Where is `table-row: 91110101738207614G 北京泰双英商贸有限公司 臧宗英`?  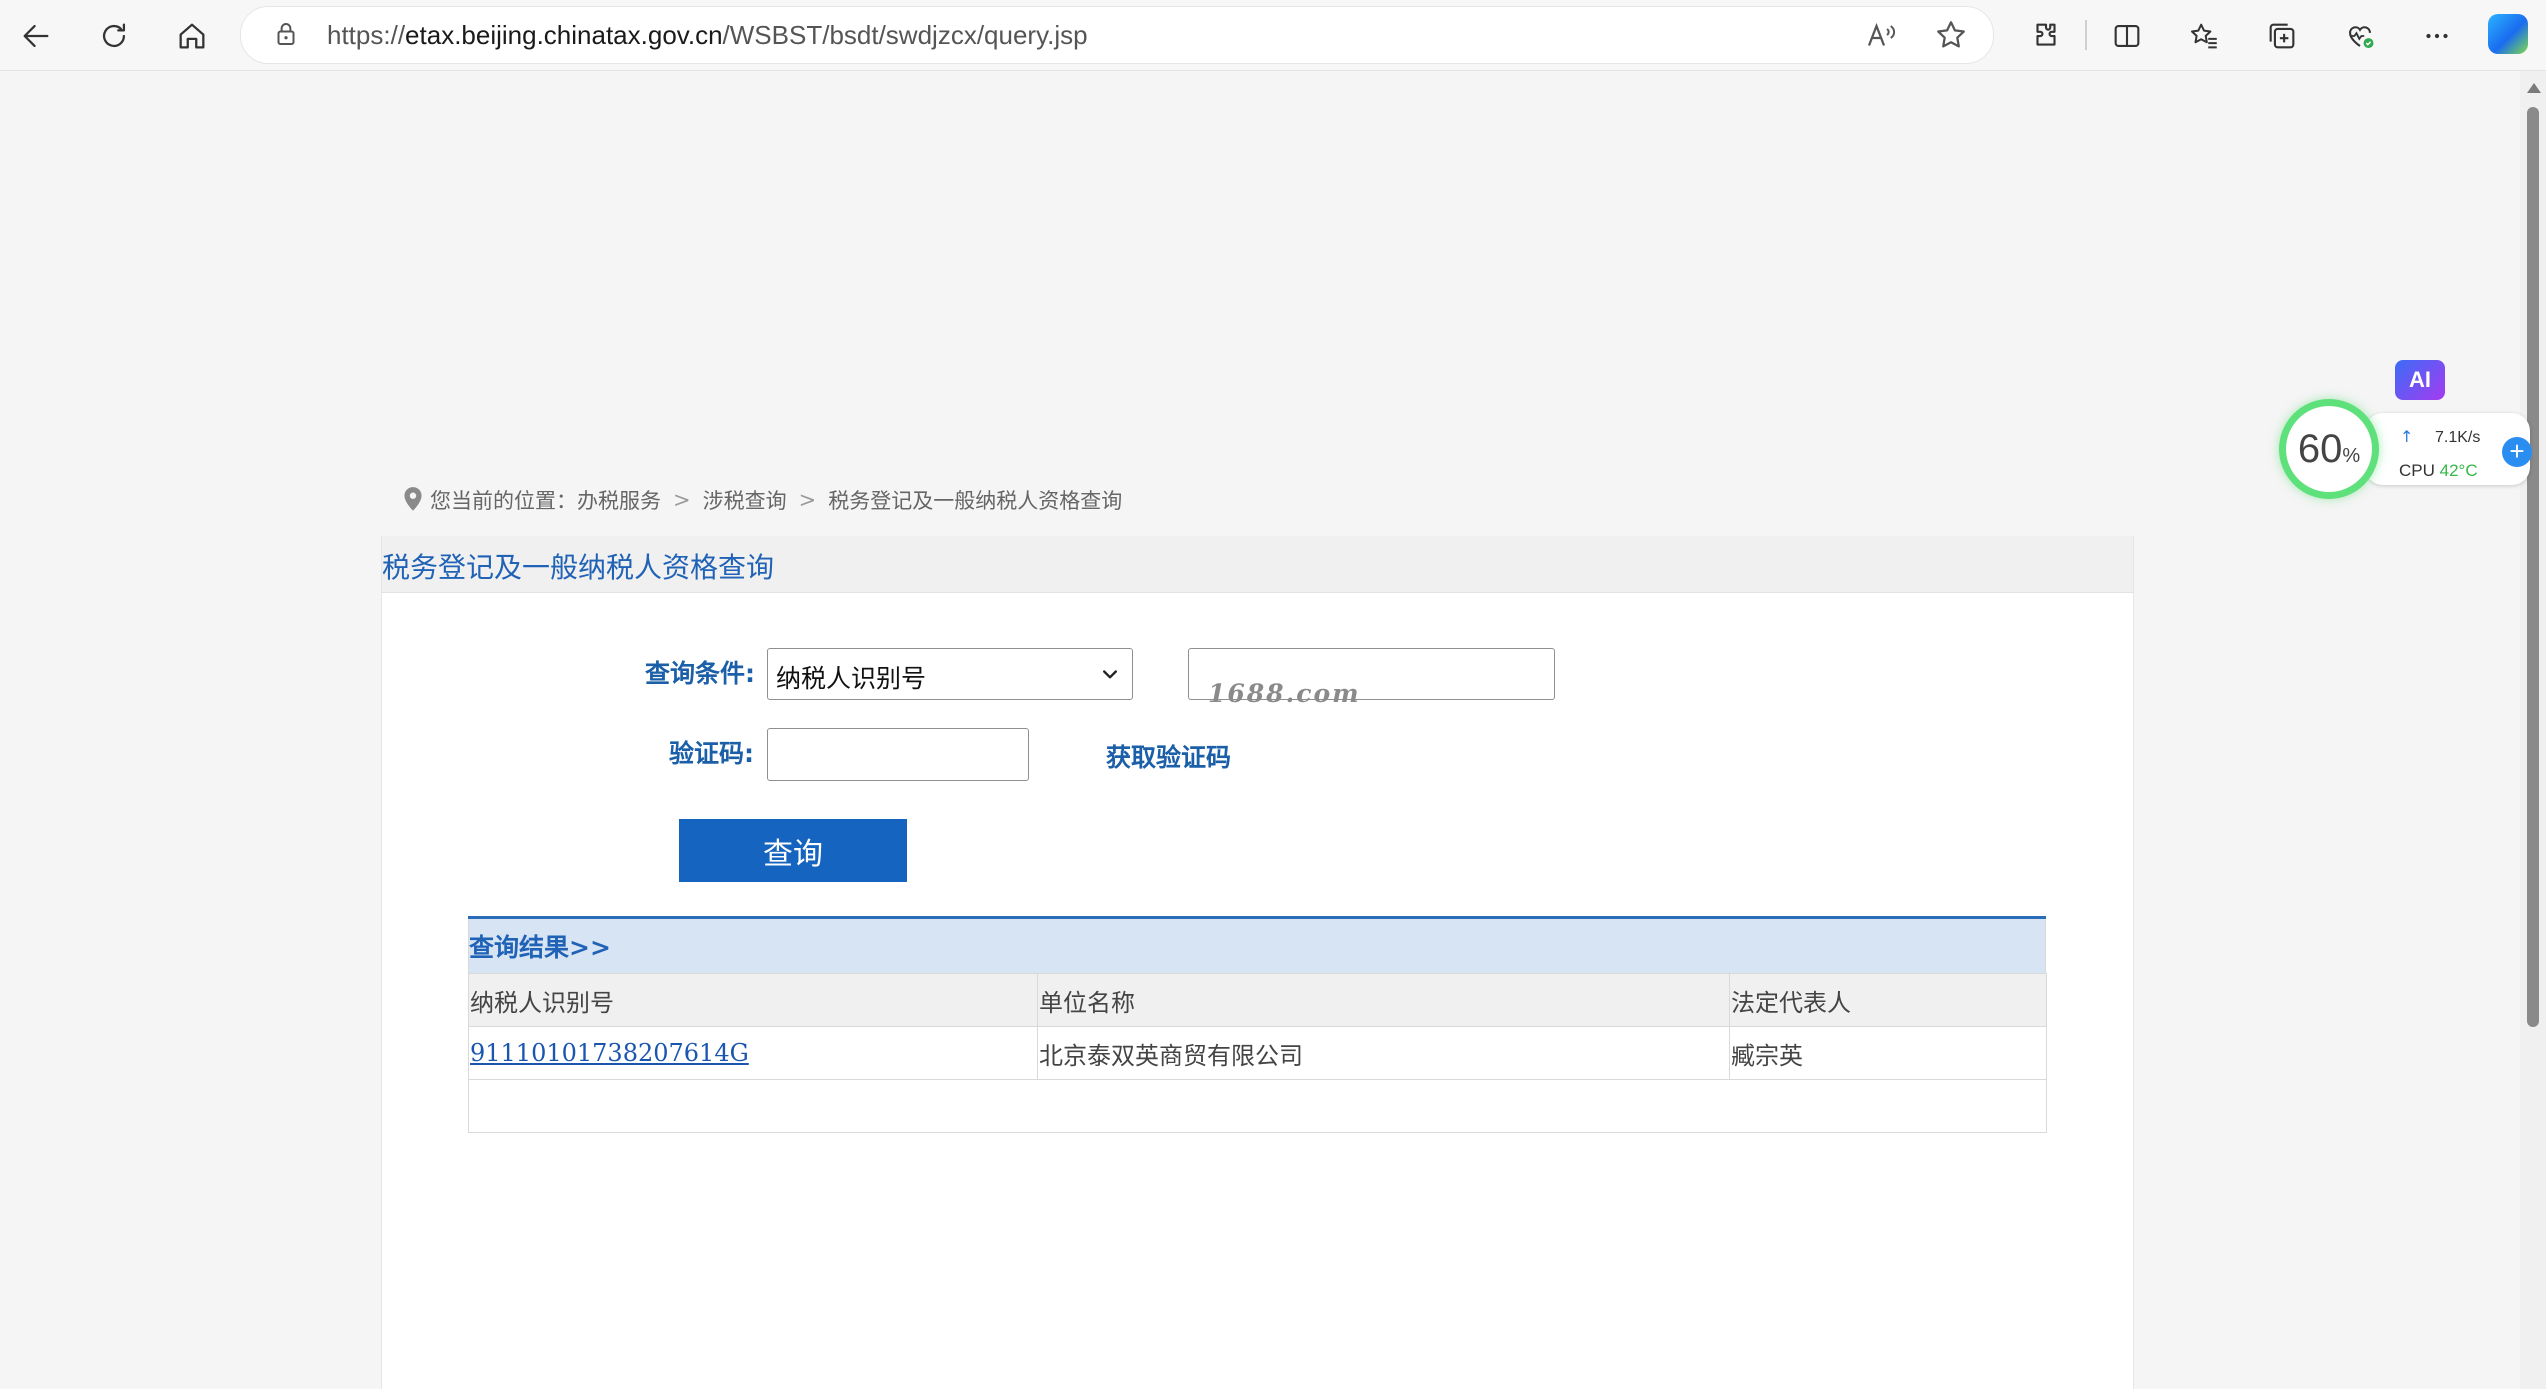
table-row: 91110101738207614G 北京泰双英商贸有限公司 臧宗英 is located at coordinates (1257, 1053).